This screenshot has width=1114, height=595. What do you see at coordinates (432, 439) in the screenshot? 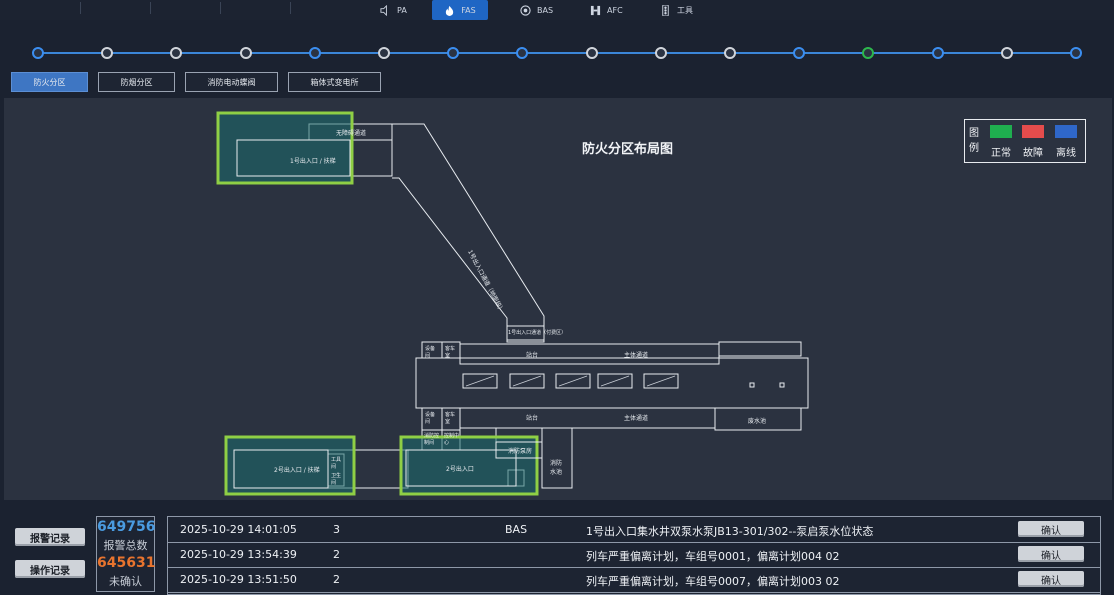
I see `label-fire-ctrl-room: 消防控制间` at bounding box center [432, 439].